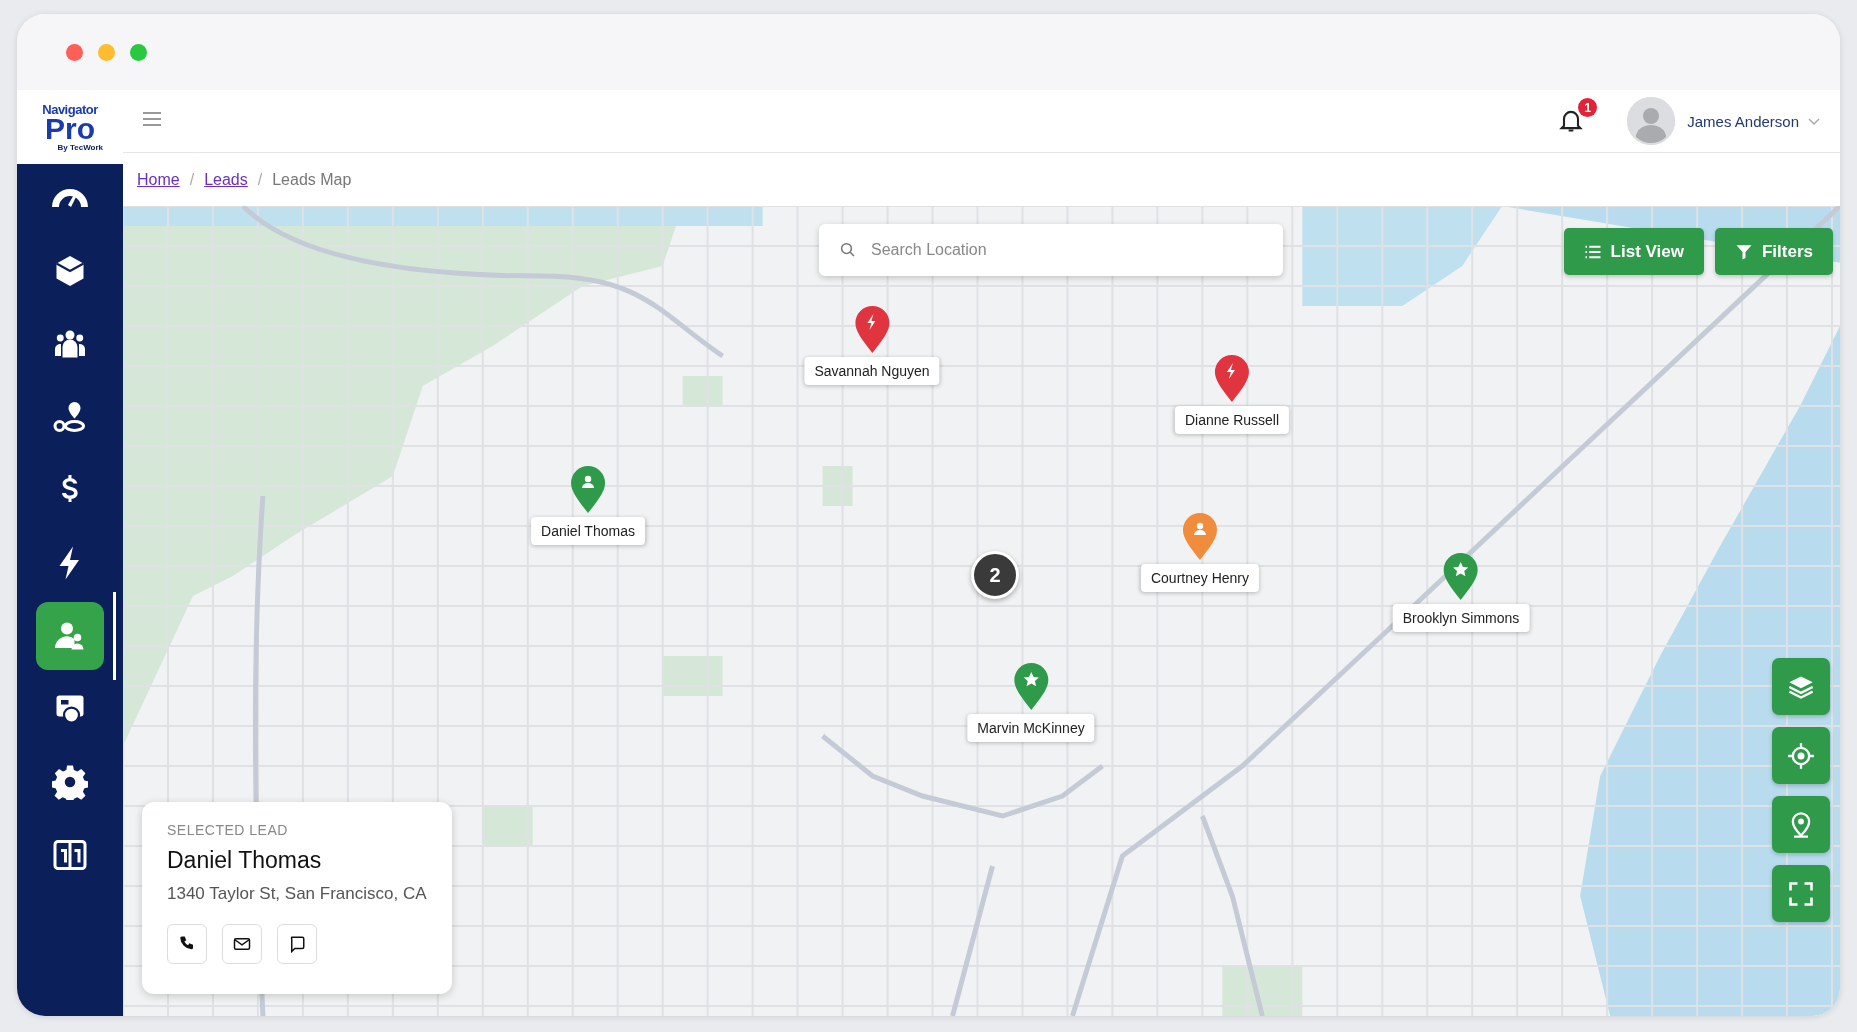  What do you see at coordinates (297, 894) in the screenshot?
I see `lead-address: 1340 Taylor St, San Francisco, CA` at bounding box center [297, 894].